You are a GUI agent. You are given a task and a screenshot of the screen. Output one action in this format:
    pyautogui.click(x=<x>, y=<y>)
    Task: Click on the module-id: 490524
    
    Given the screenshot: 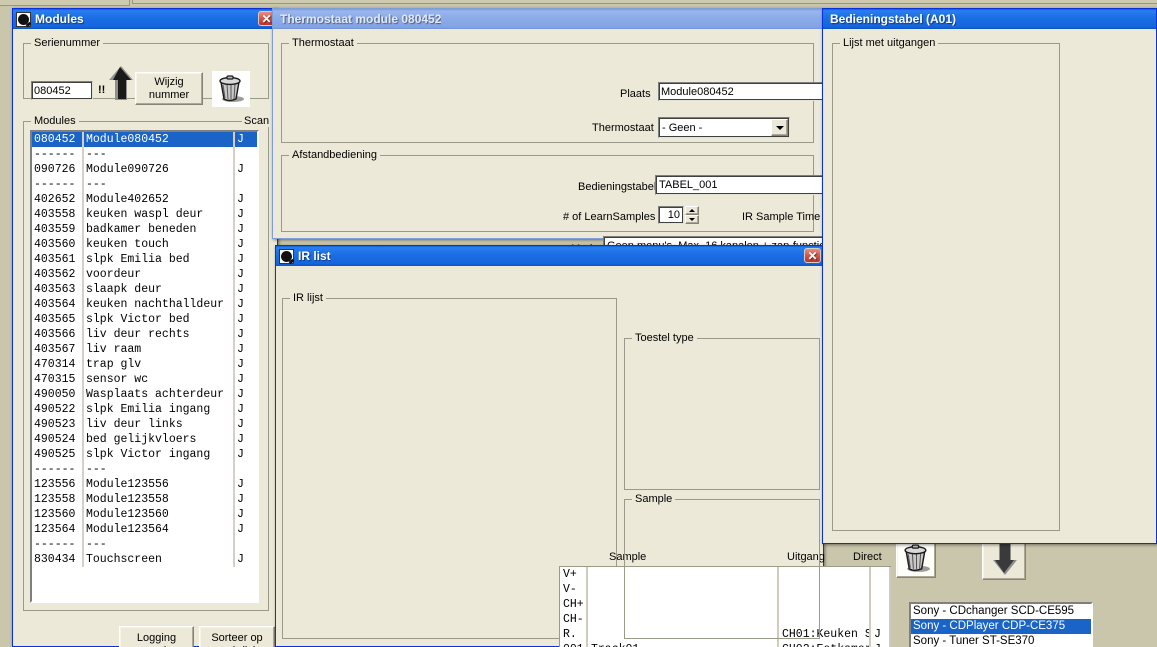 What is the action you would take?
    pyautogui.click(x=58, y=439)
    